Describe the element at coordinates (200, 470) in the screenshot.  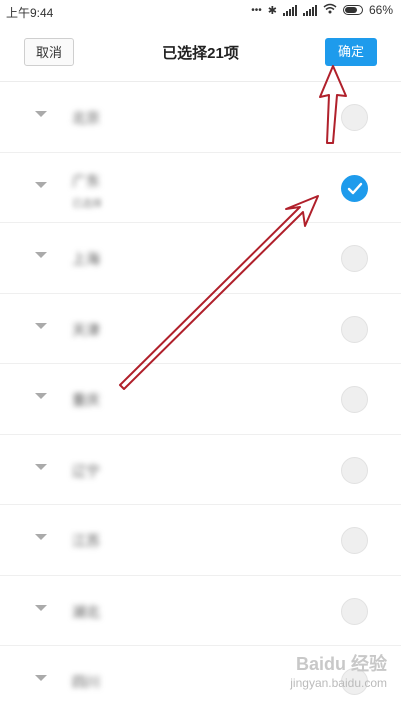
I see `list-item: 辽宁` at that location.